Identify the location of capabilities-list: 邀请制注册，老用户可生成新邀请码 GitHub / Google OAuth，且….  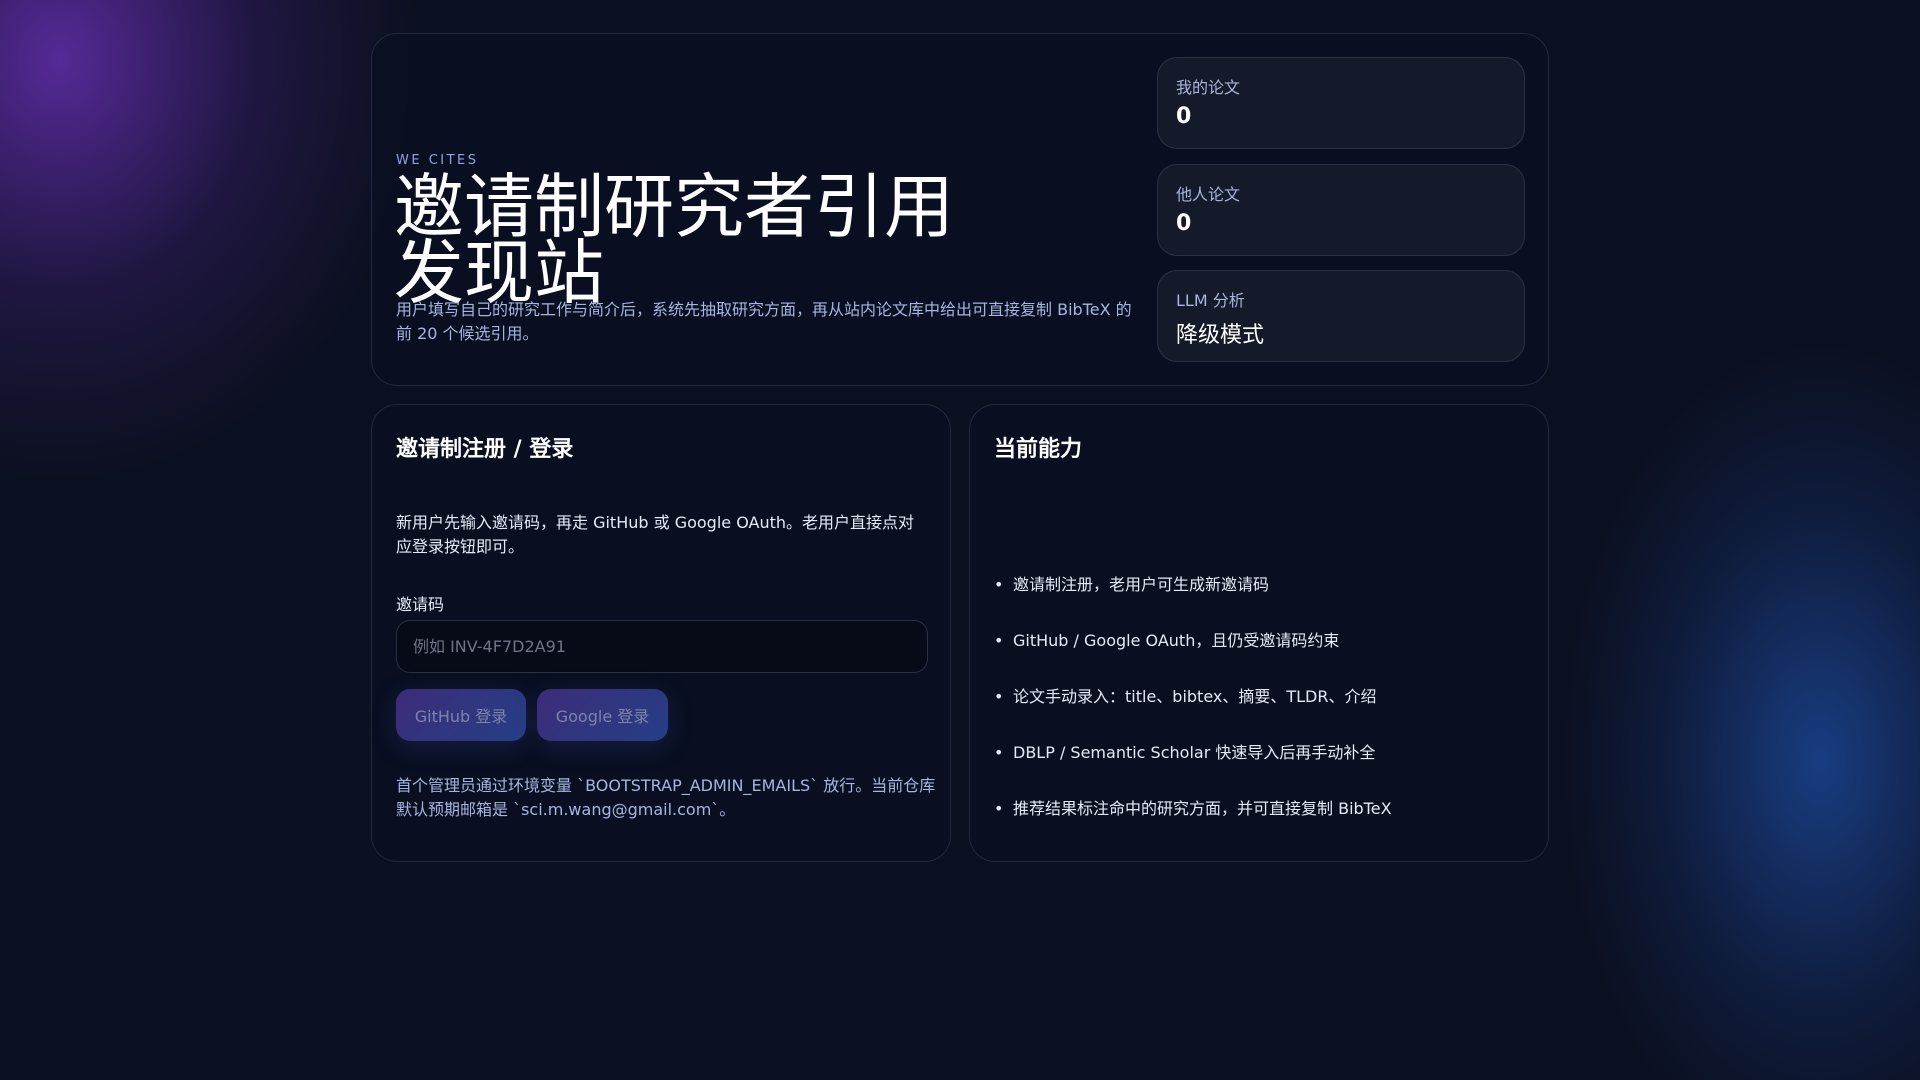
(1193, 713).